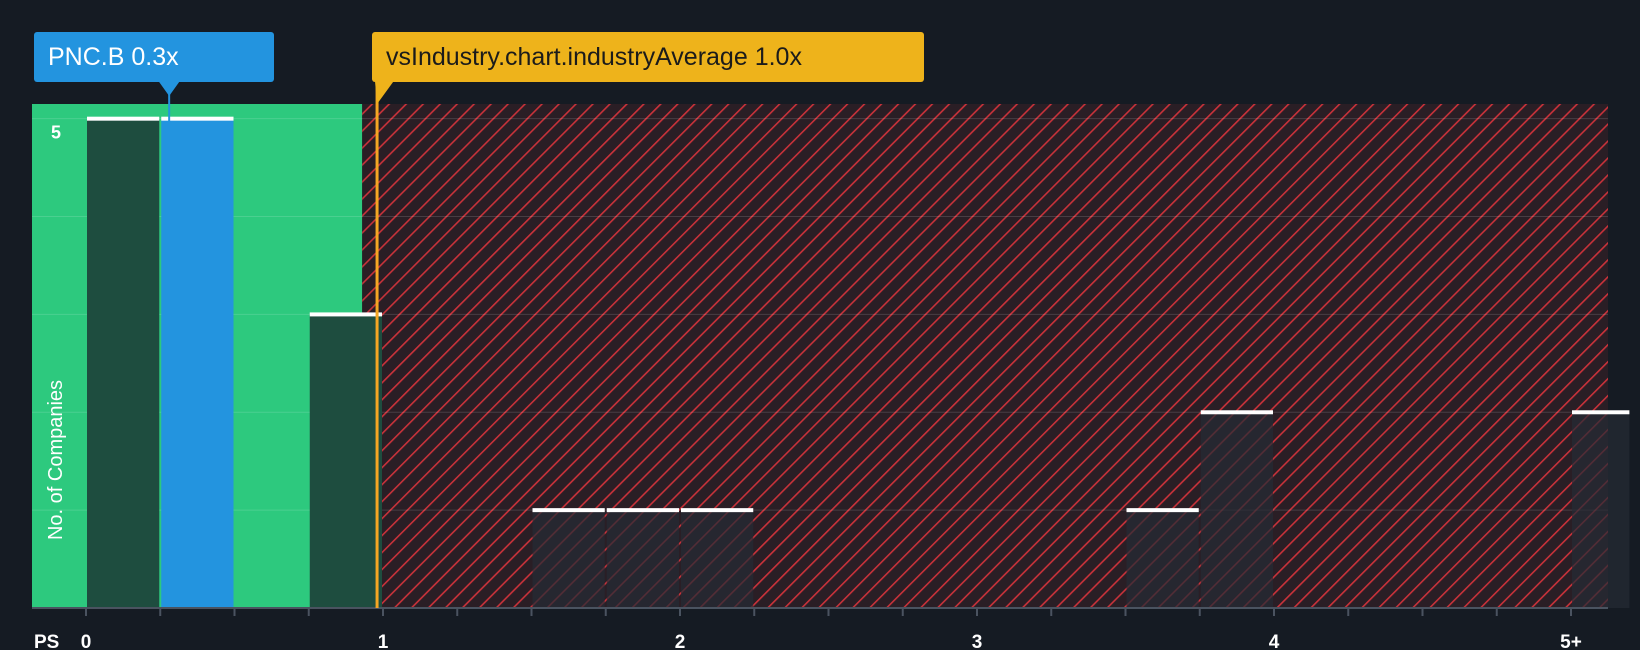  Describe the element at coordinates (977, 641) in the screenshot. I see `x-tick-label: 3` at that location.